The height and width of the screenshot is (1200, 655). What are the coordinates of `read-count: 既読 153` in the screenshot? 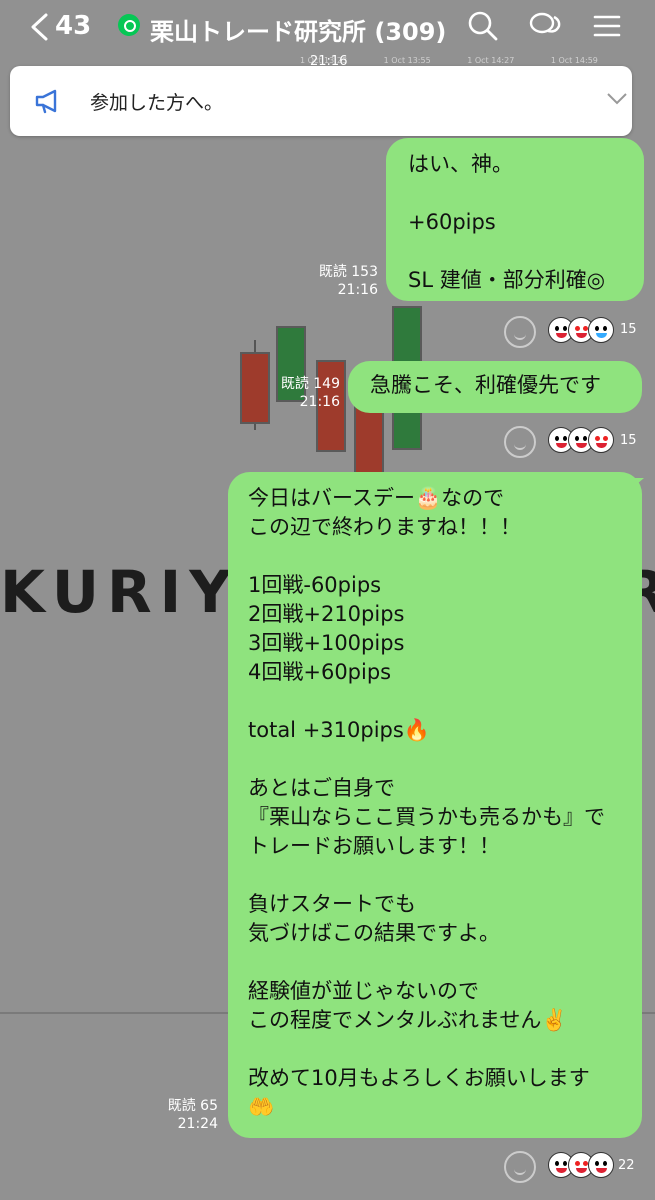 It's located at (348, 272).